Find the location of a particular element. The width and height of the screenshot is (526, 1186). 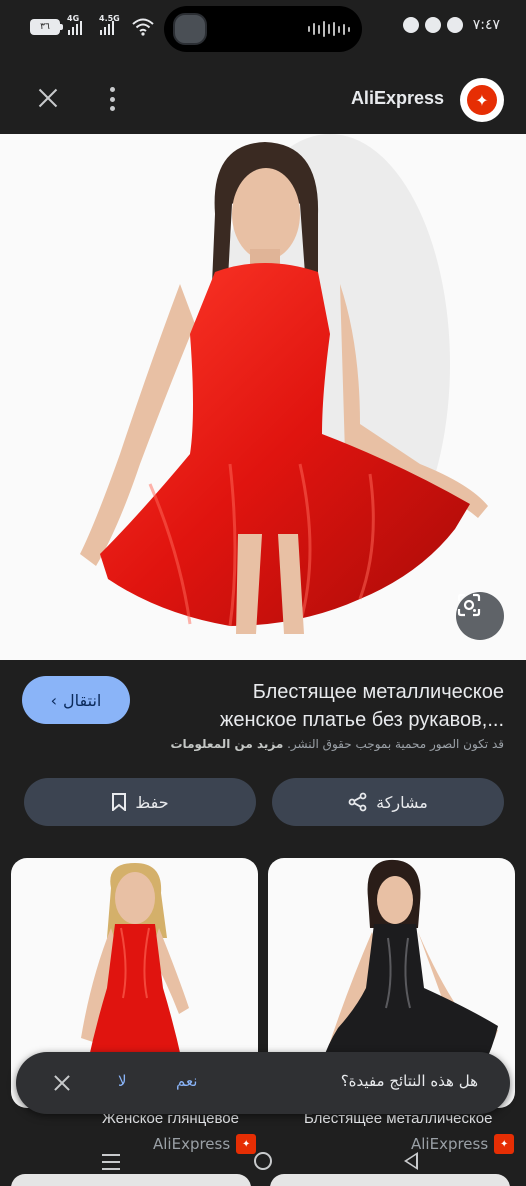

signal-icon-2: 4.5G is located at coordinates (109, 24).